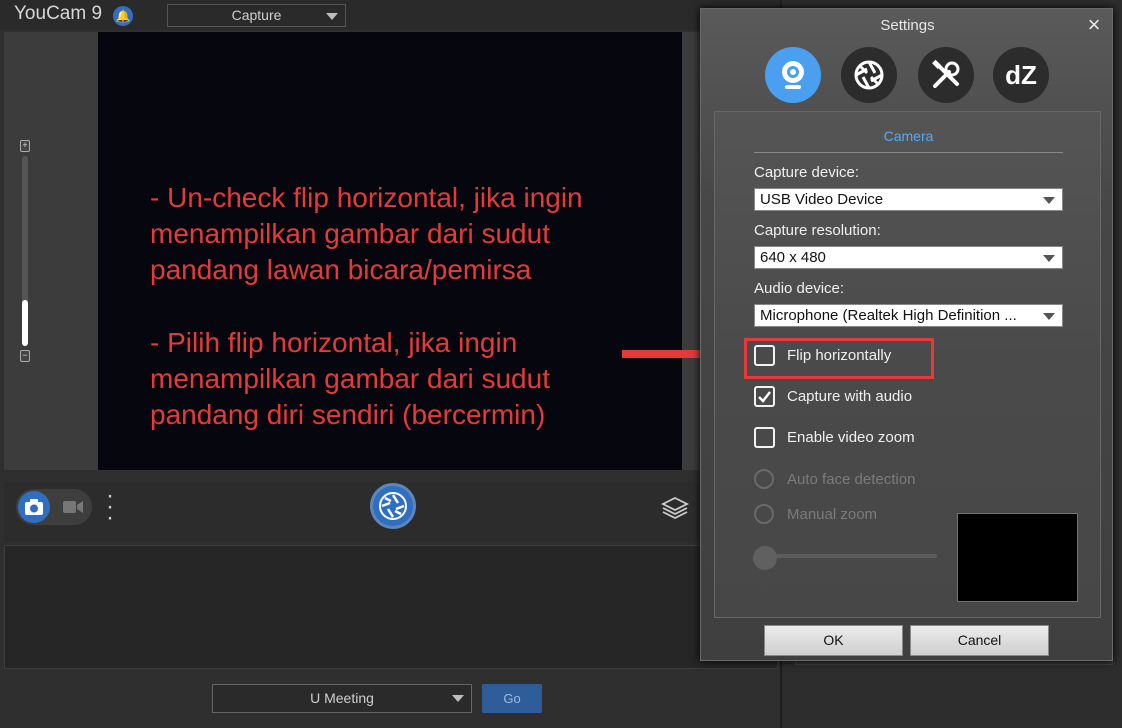 The height and width of the screenshot is (728, 1122). I want to click on mode-select: Capture, so click(256, 15).